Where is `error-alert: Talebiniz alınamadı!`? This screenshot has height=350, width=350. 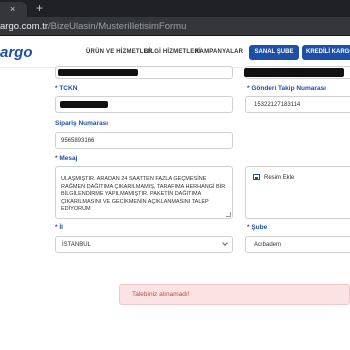 error-alert: Talebiniz alınamadı! is located at coordinates (234, 294).